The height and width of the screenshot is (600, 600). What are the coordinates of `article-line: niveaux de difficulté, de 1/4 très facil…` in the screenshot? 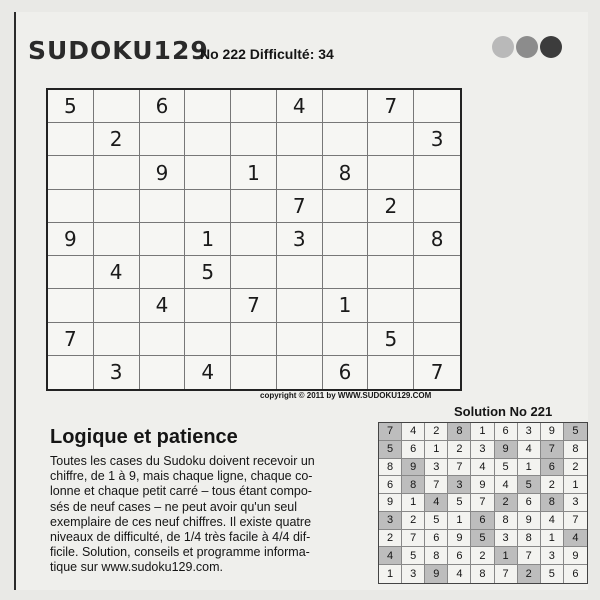 It's located at (180, 537).